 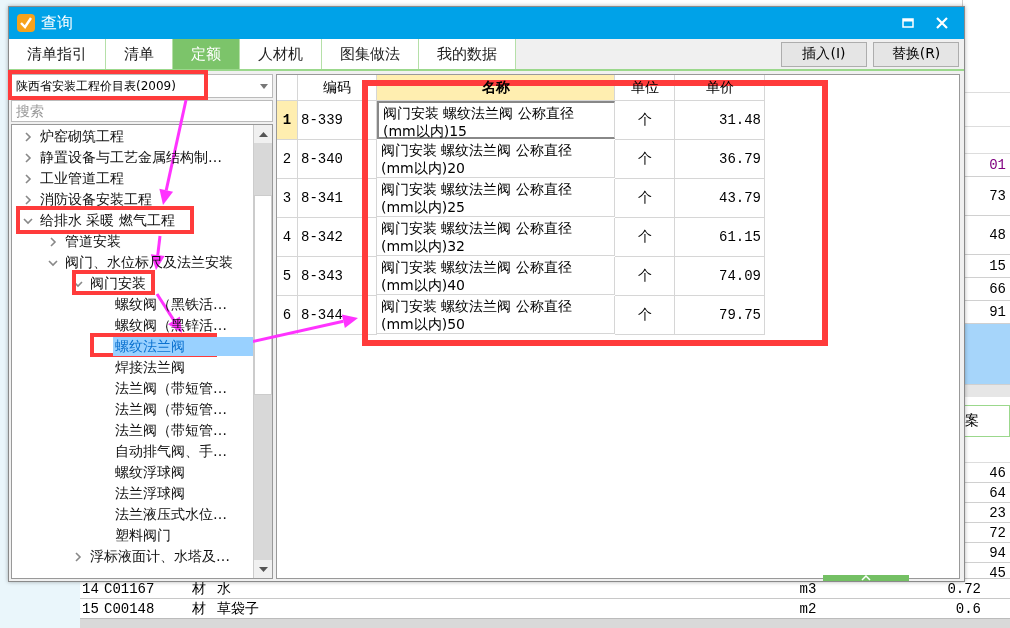 What do you see at coordinates (808, 608) in the screenshot?
I see `table-cell-text: m2` at bounding box center [808, 608].